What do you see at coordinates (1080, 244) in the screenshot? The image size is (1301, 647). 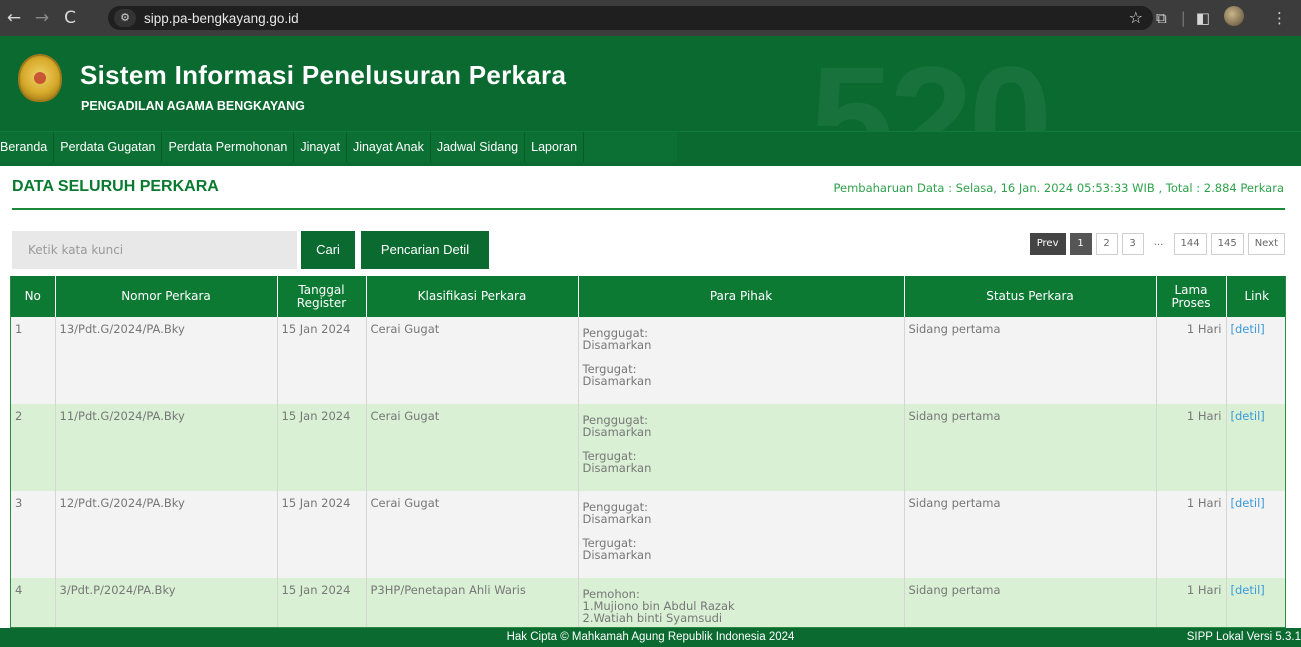 I see `page-1-button: 1` at bounding box center [1080, 244].